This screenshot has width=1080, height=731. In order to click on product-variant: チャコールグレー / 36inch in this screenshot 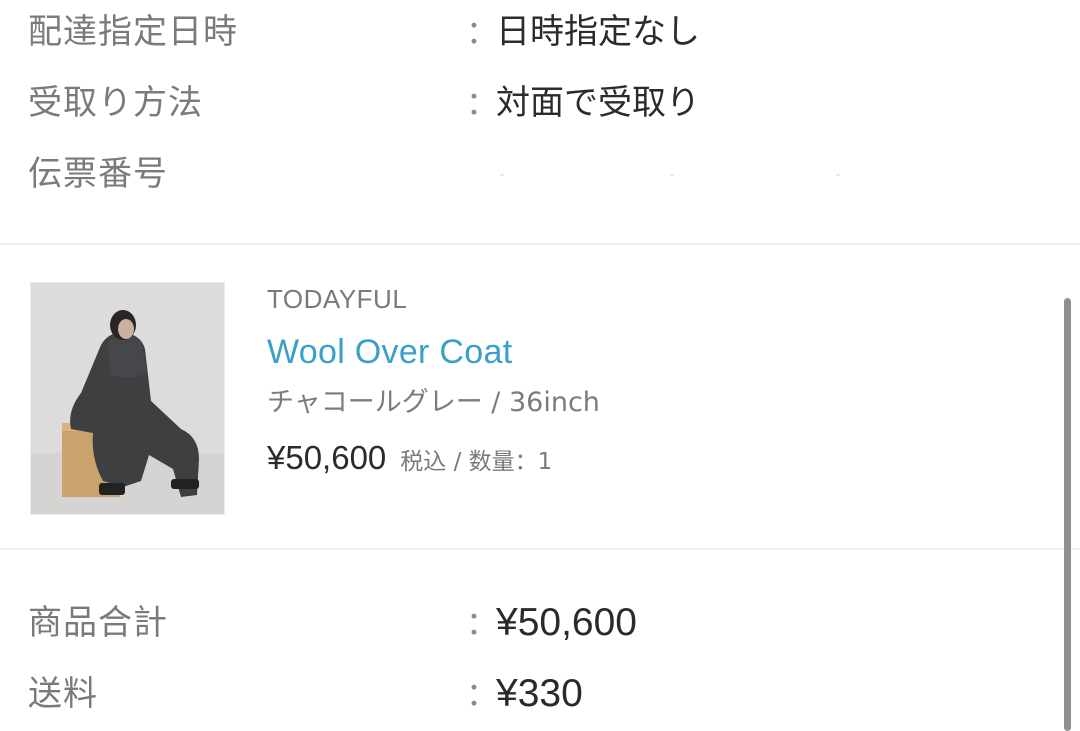, I will do `click(433, 402)`.